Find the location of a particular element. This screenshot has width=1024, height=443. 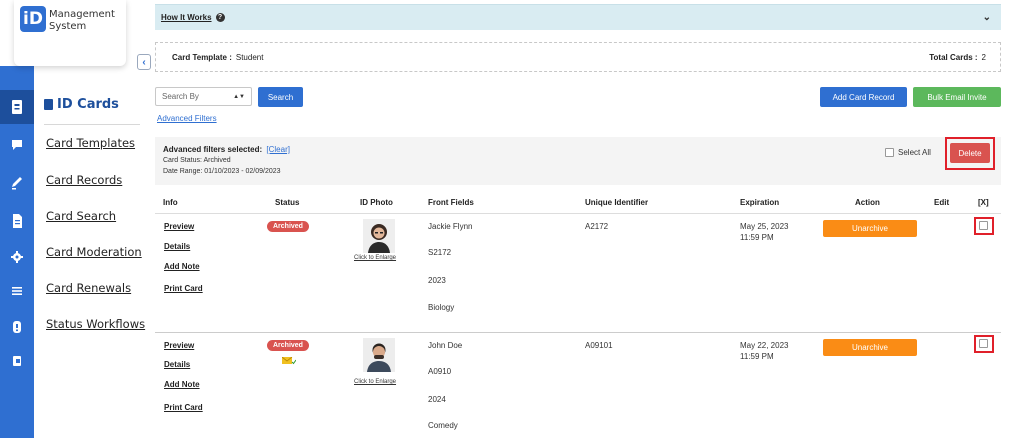

col-edit: Edit is located at coordinates (942, 202).